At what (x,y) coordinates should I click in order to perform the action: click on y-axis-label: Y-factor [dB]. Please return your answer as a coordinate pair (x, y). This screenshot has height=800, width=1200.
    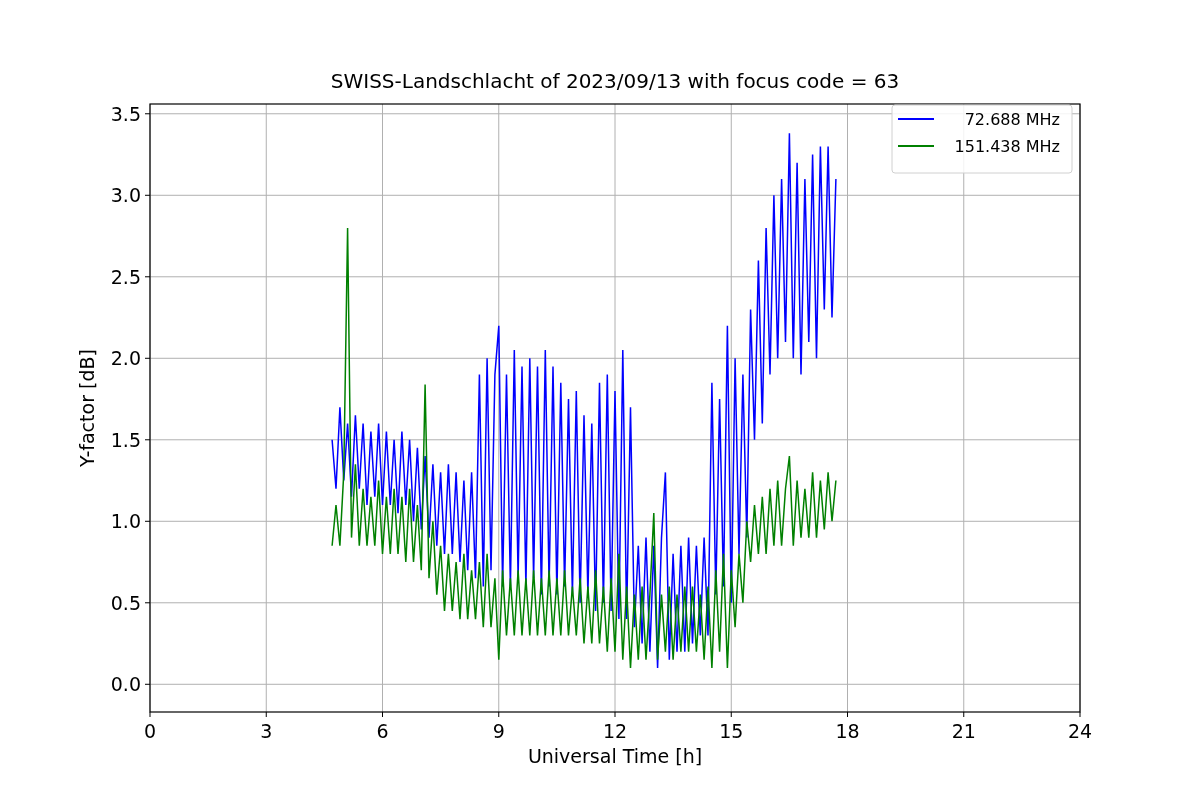
    Looking at the image, I should click on (87, 408).